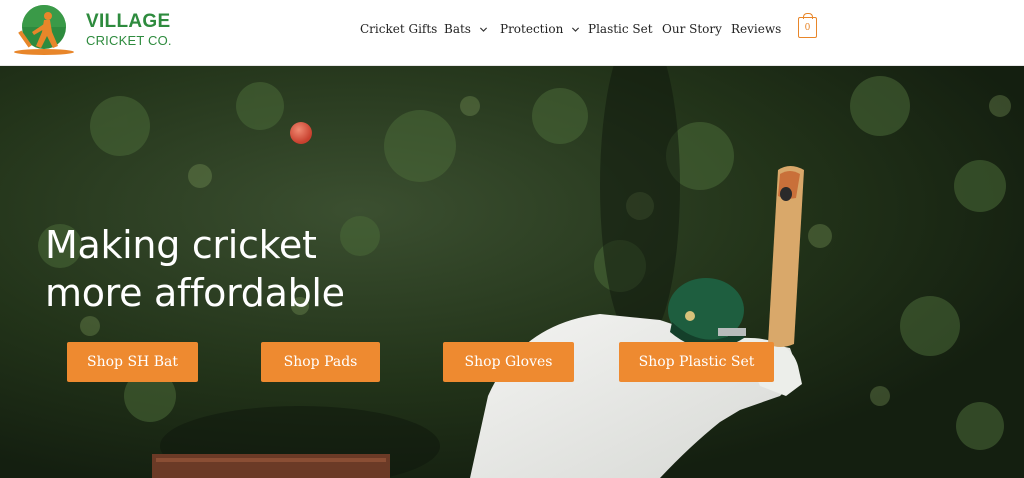 This screenshot has height=478, width=1024. I want to click on nav-item-plastic-set: Plastic Set, so click(620, 29).